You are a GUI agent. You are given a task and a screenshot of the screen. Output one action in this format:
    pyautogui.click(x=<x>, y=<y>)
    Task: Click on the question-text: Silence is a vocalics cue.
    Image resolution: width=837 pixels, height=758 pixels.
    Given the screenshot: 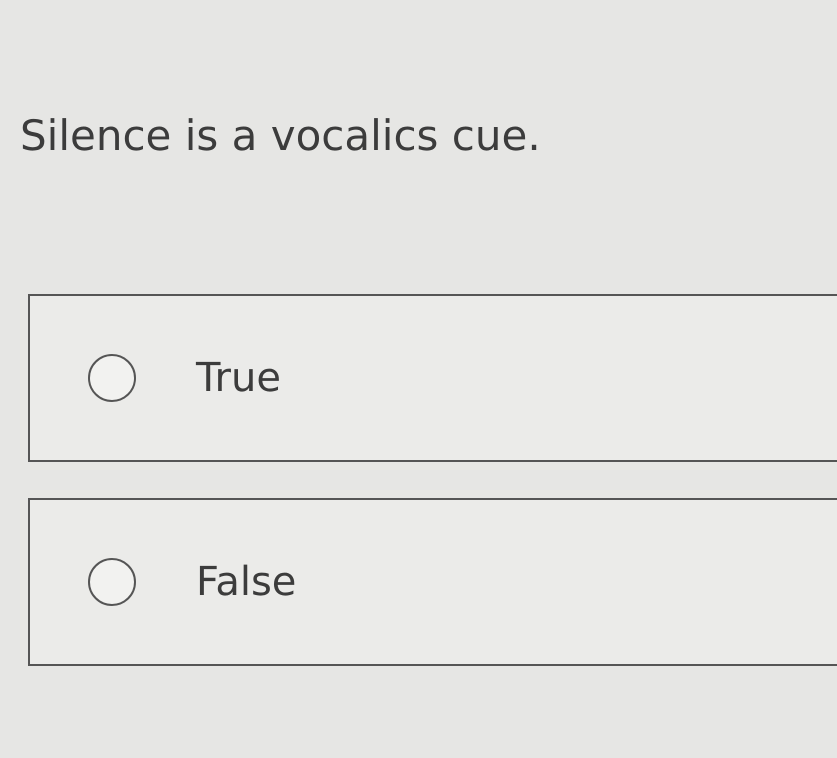 What is the action you would take?
    pyautogui.click(x=280, y=136)
    